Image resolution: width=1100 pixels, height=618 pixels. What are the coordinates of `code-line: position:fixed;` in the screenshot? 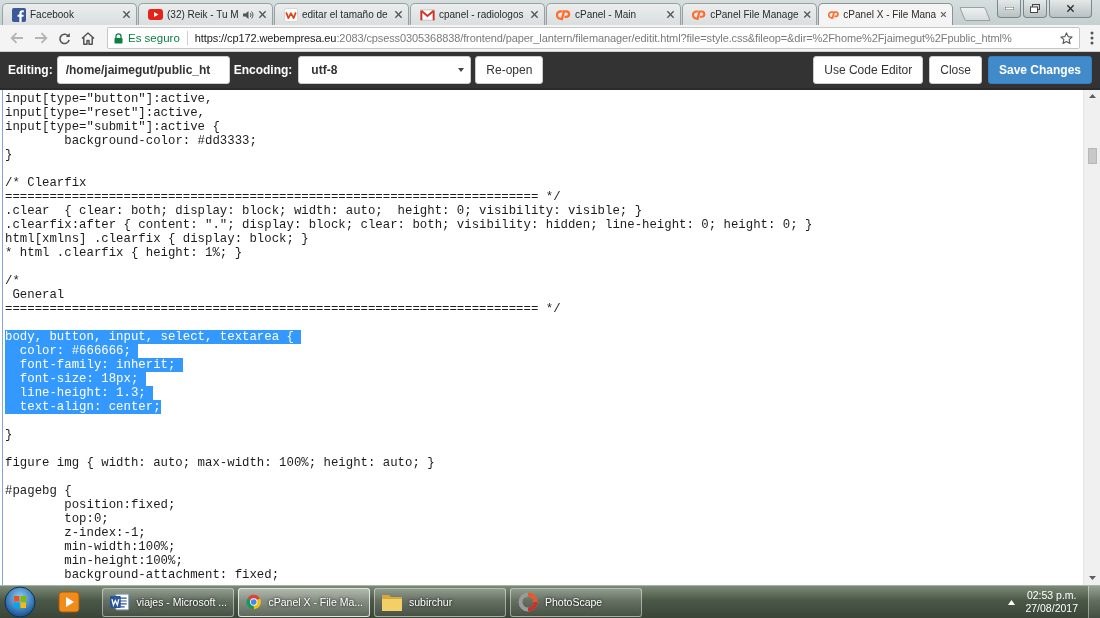 It's located at (119, 505).